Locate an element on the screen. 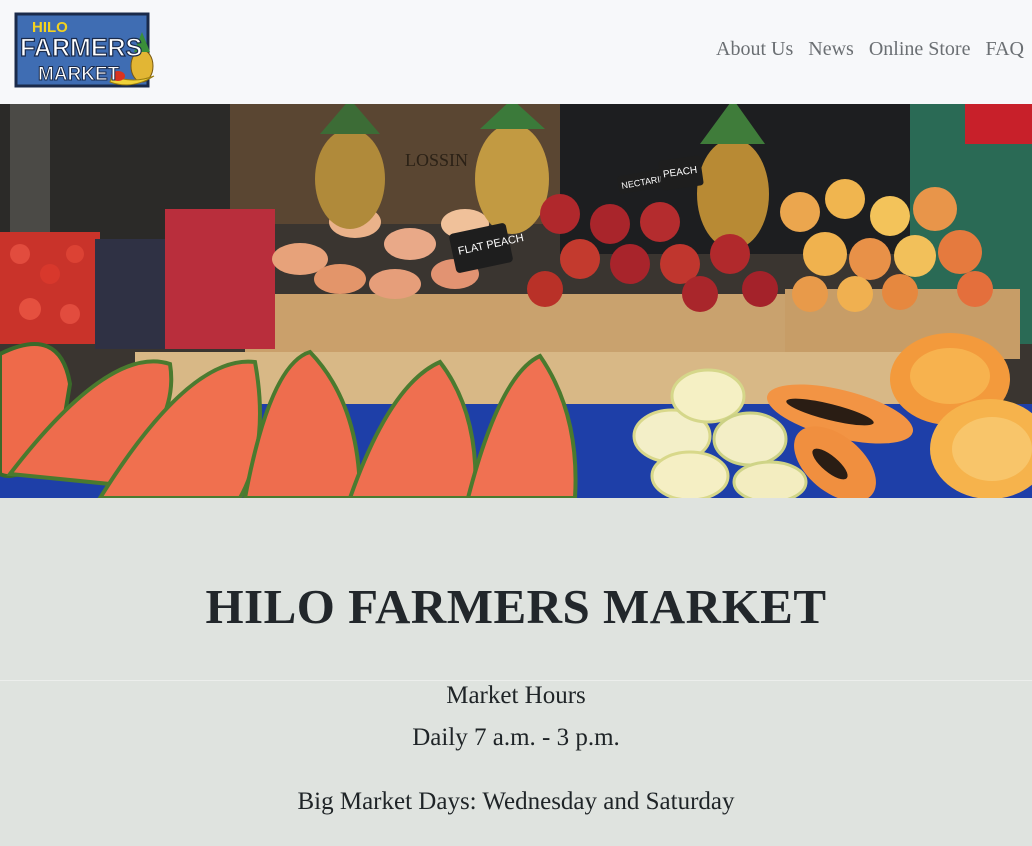 The height and width of the screenshot is (846, 1032). logo-text-market: MARKET is located at coordinates (79, 74).